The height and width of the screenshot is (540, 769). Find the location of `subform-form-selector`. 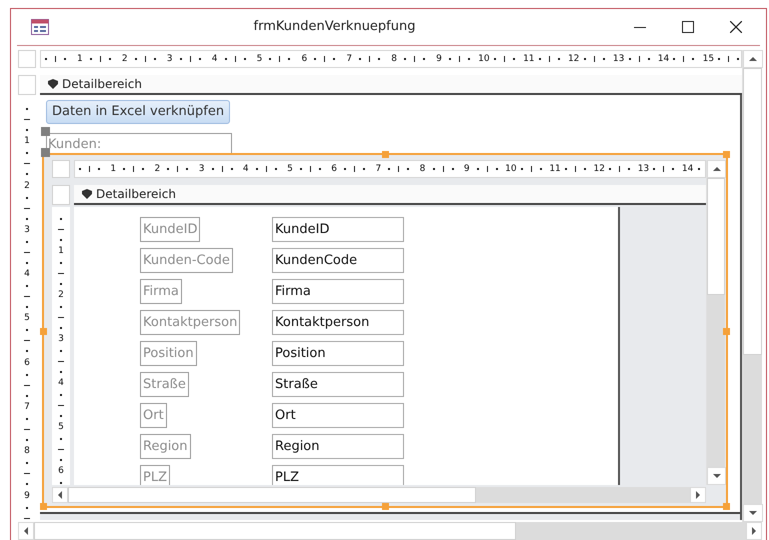

subform-form-selector is located at coordinates (61, 169).